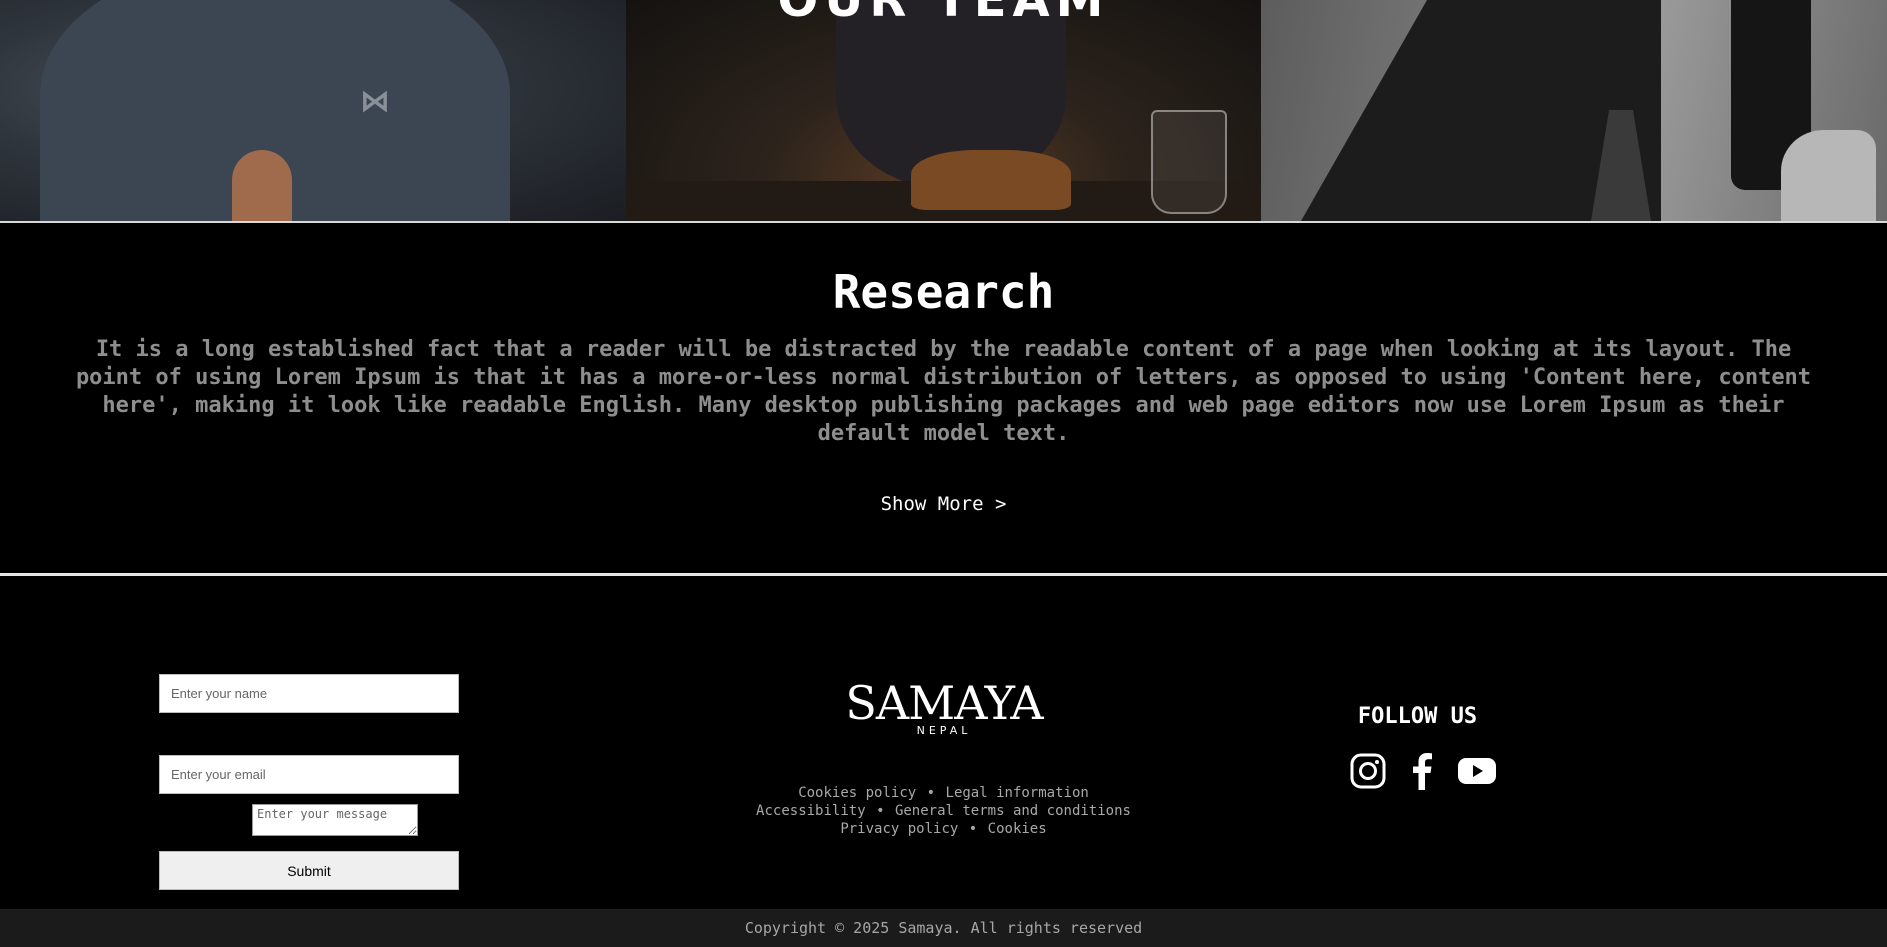 The height and width of the screenshot is (947, 1887). I want to click on shirt-logo-icon: ⋈, so click(375, 101).